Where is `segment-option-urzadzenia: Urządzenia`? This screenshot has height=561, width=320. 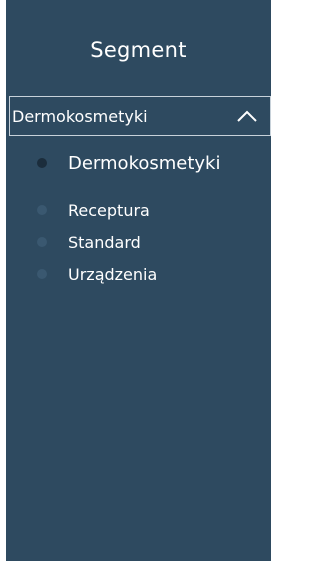
segment-option-urzadzenia: Urządzenia is located at coordinates (138, 274).